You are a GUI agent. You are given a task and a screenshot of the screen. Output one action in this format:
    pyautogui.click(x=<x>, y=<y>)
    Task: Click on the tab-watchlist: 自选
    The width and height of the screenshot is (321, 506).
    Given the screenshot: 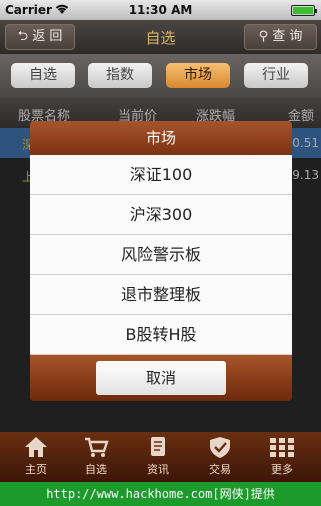 What is the action you would take?
    pyautogui.click(x=43, y=75)
    